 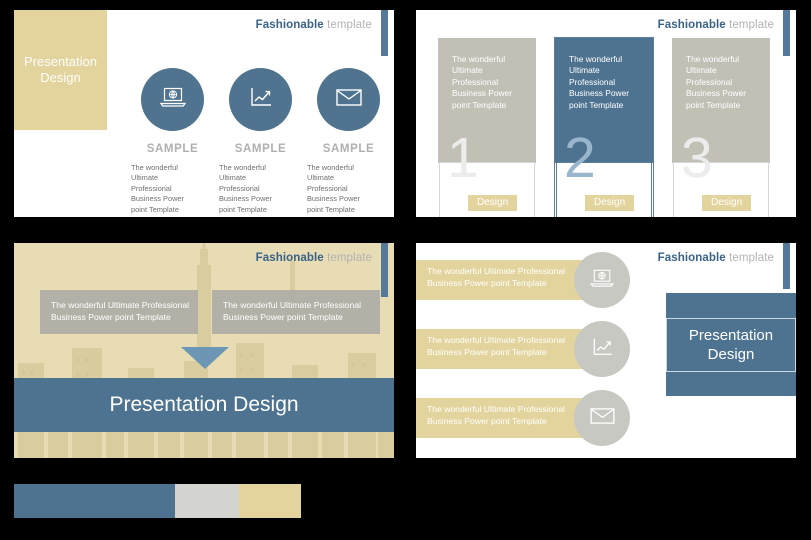 I want to click on title-banner: Presentation Design, so click(x=204, y=405).